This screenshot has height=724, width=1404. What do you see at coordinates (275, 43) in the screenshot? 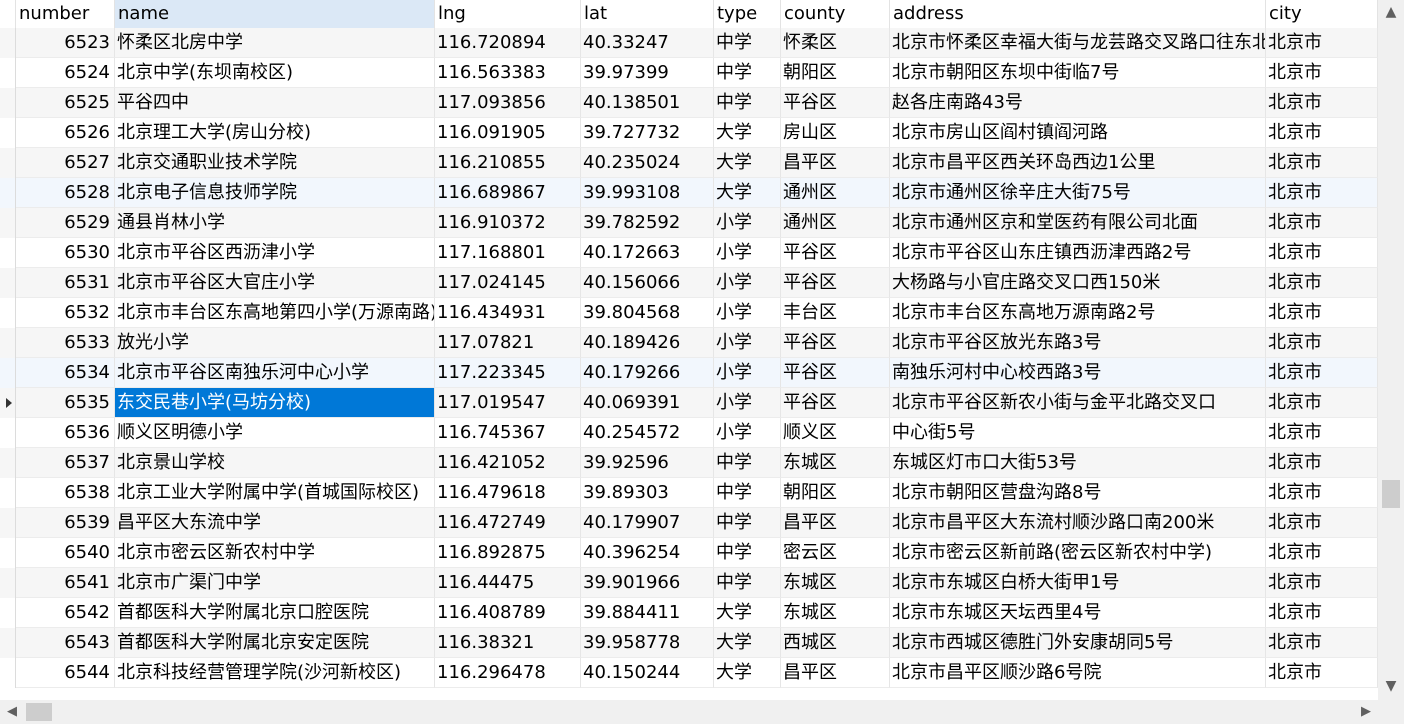
I see `cell-name: 怀柔区北房中学` at bounding box center [275, 43].